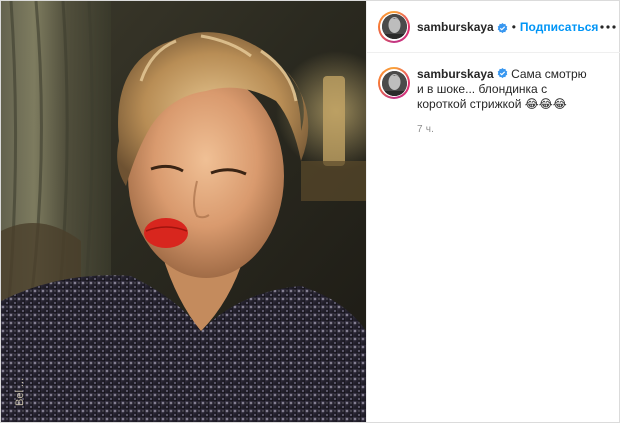 This screenshot has width=620, height=423. I want to click on caption-avatar, so click(394, 83).